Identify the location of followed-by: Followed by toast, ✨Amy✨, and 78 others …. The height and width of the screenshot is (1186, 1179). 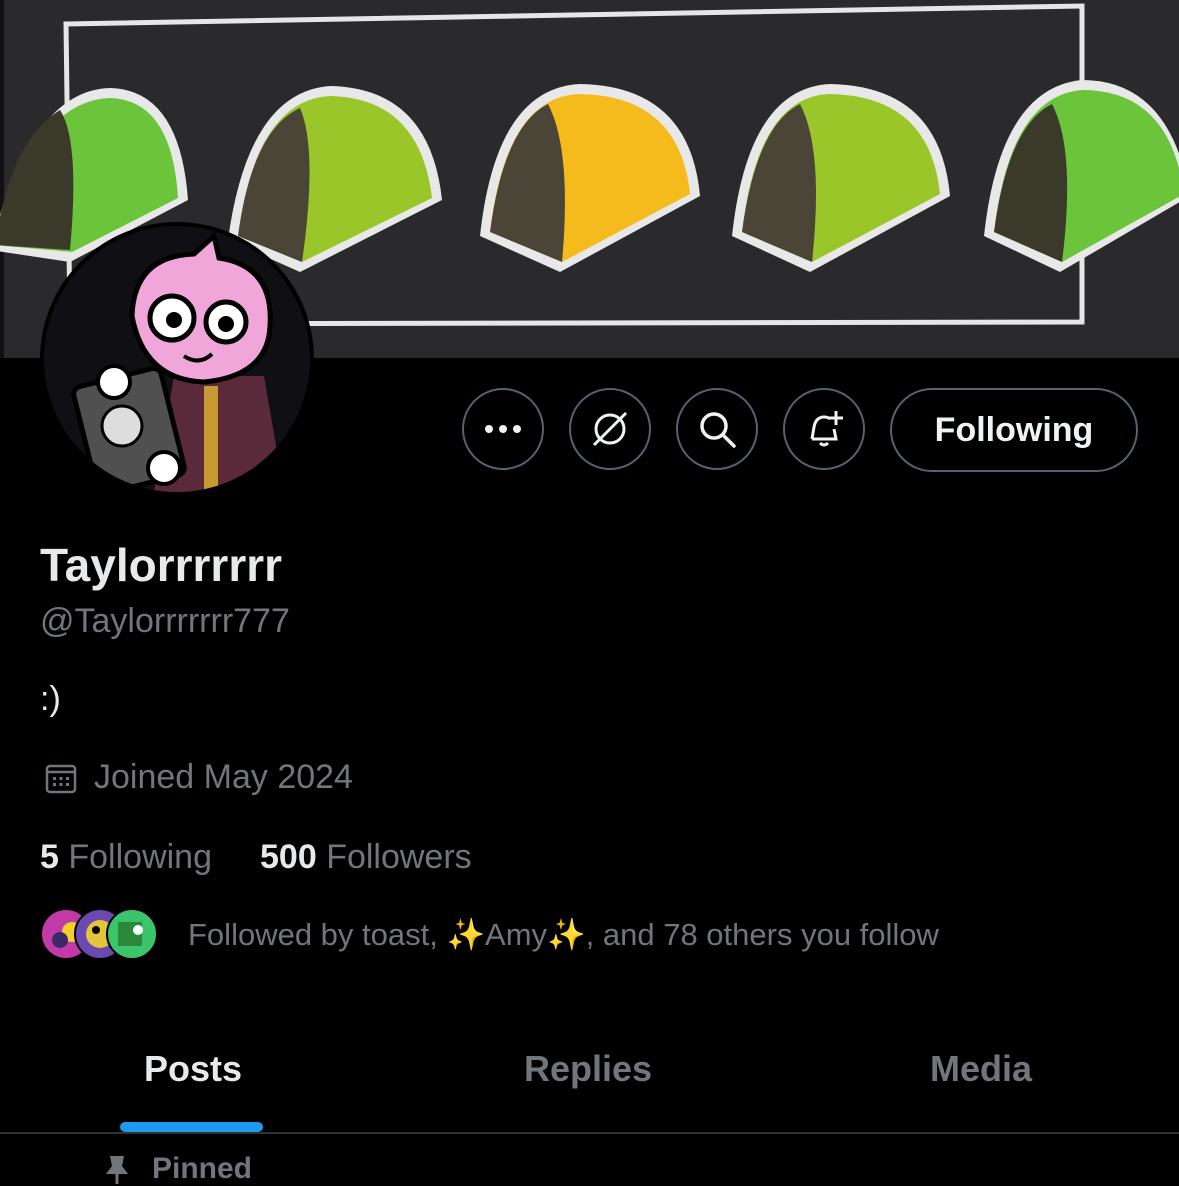
(489, 934).